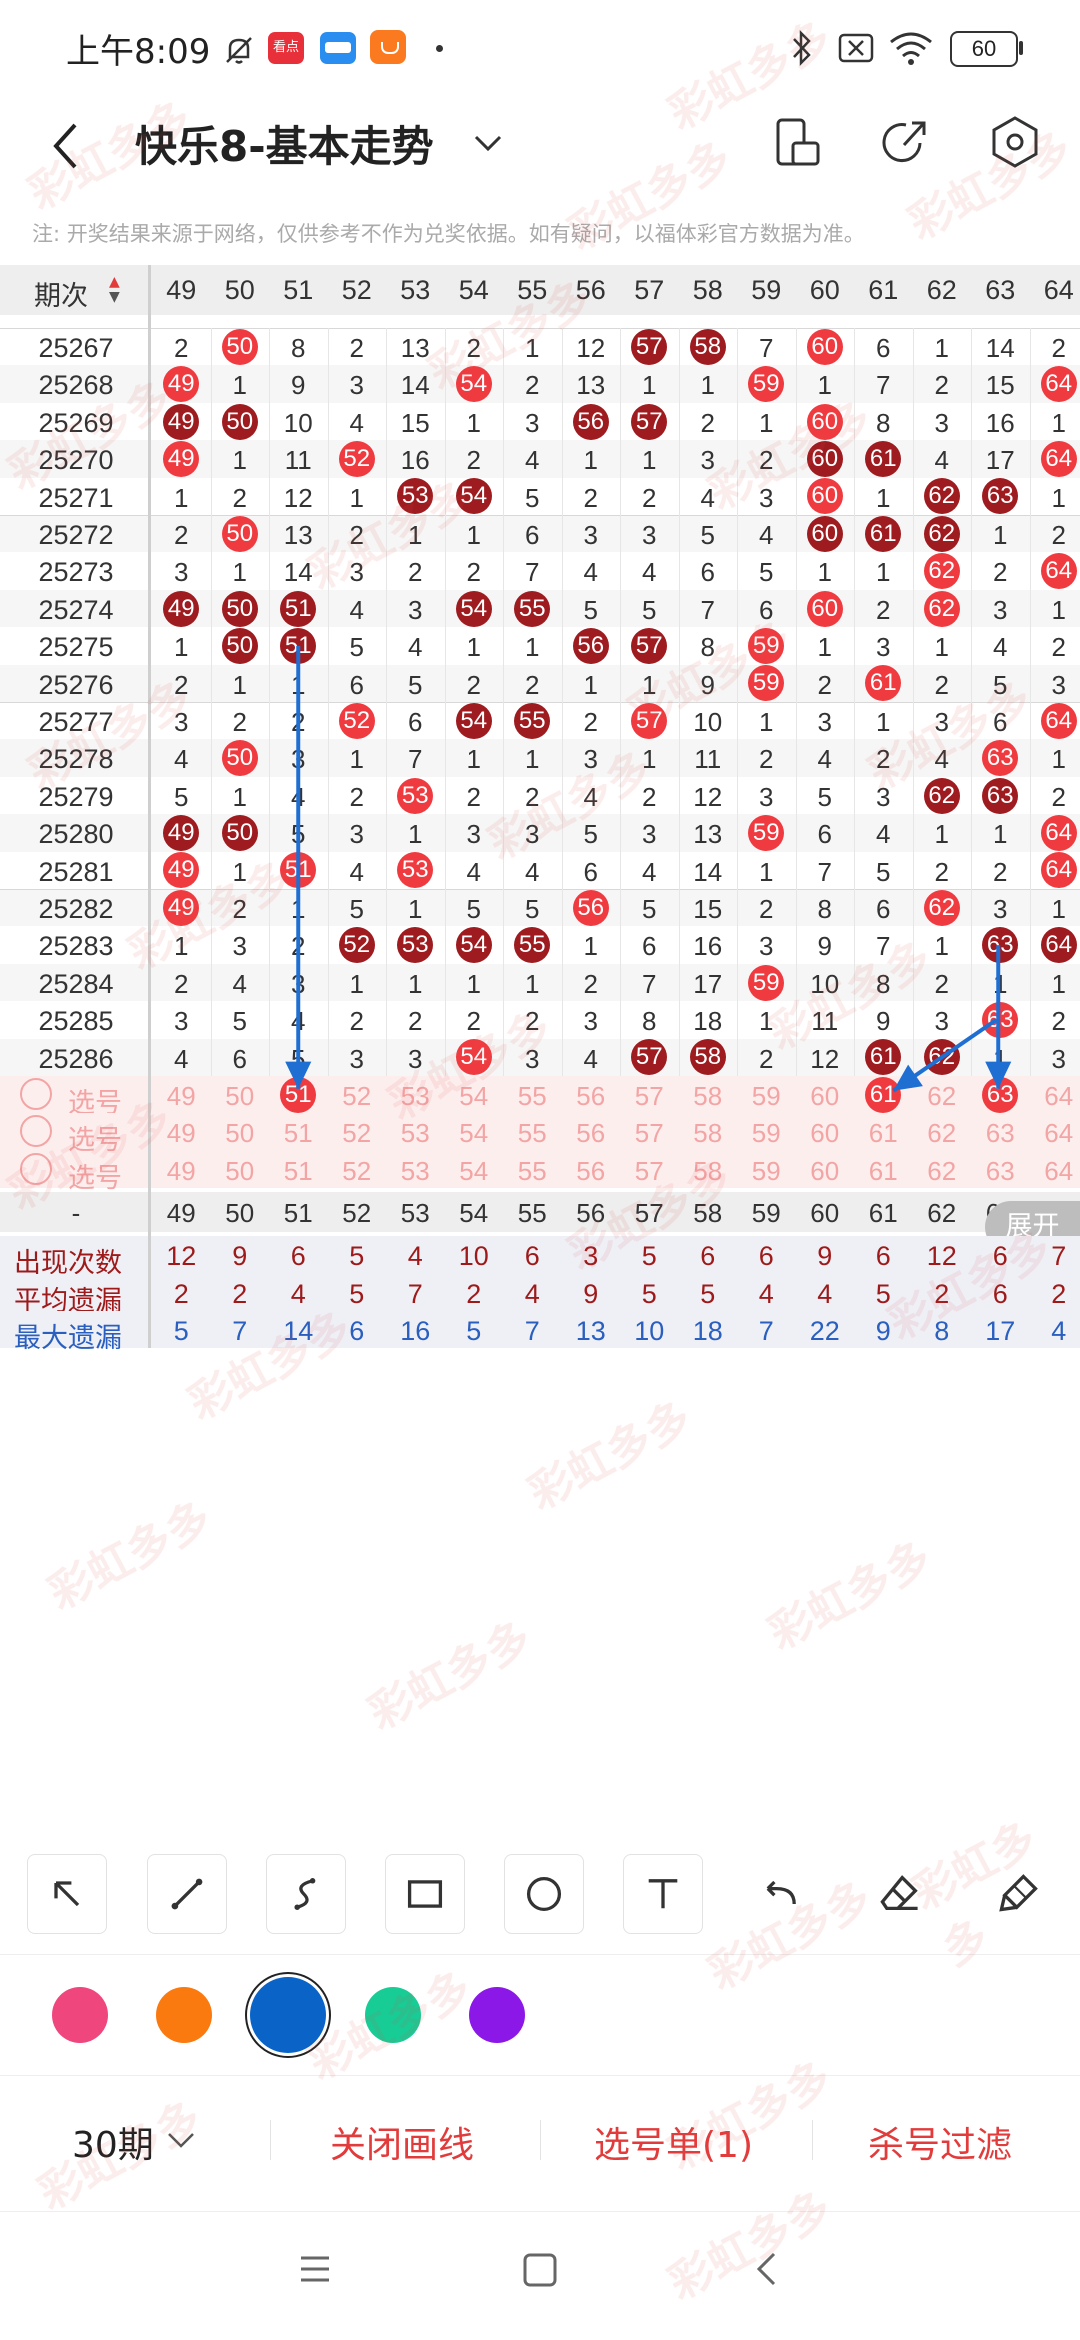 The height and width of the screenshot is (2340, 1080). Describe the element at coordinates (941, 290) in the screenshot. I see `column-header: 62` at that location.